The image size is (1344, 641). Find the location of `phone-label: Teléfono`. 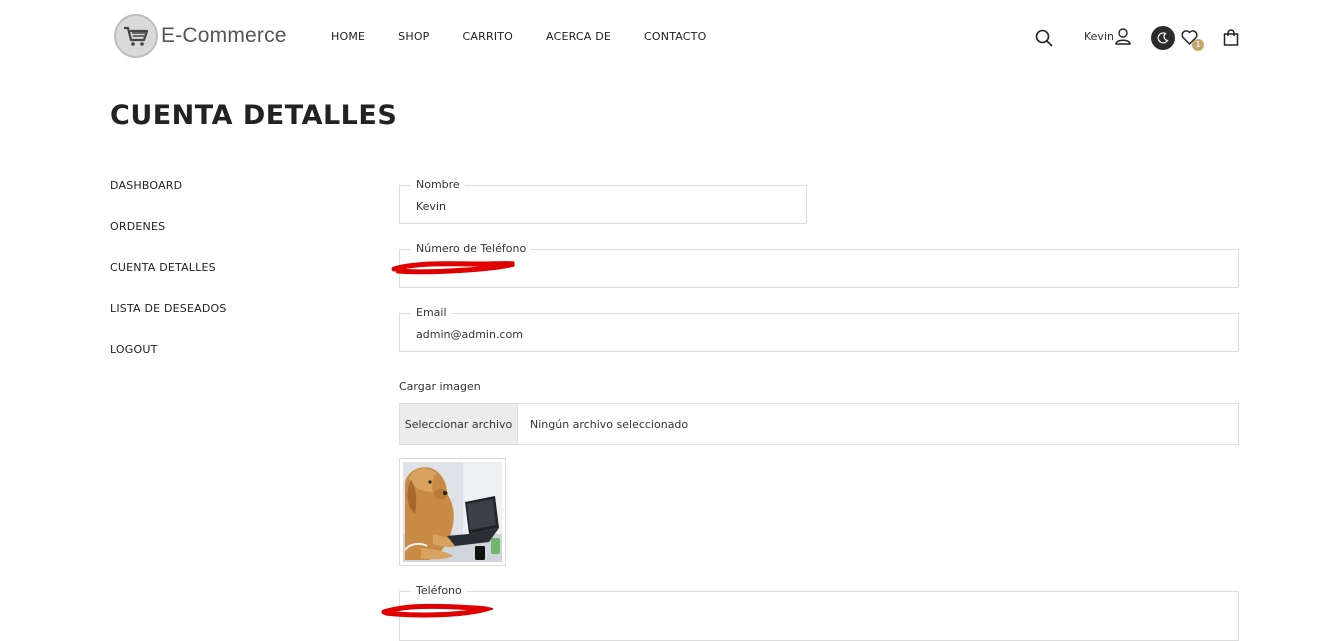

phone-label: Teléfono is located at coordinates (439, 591).